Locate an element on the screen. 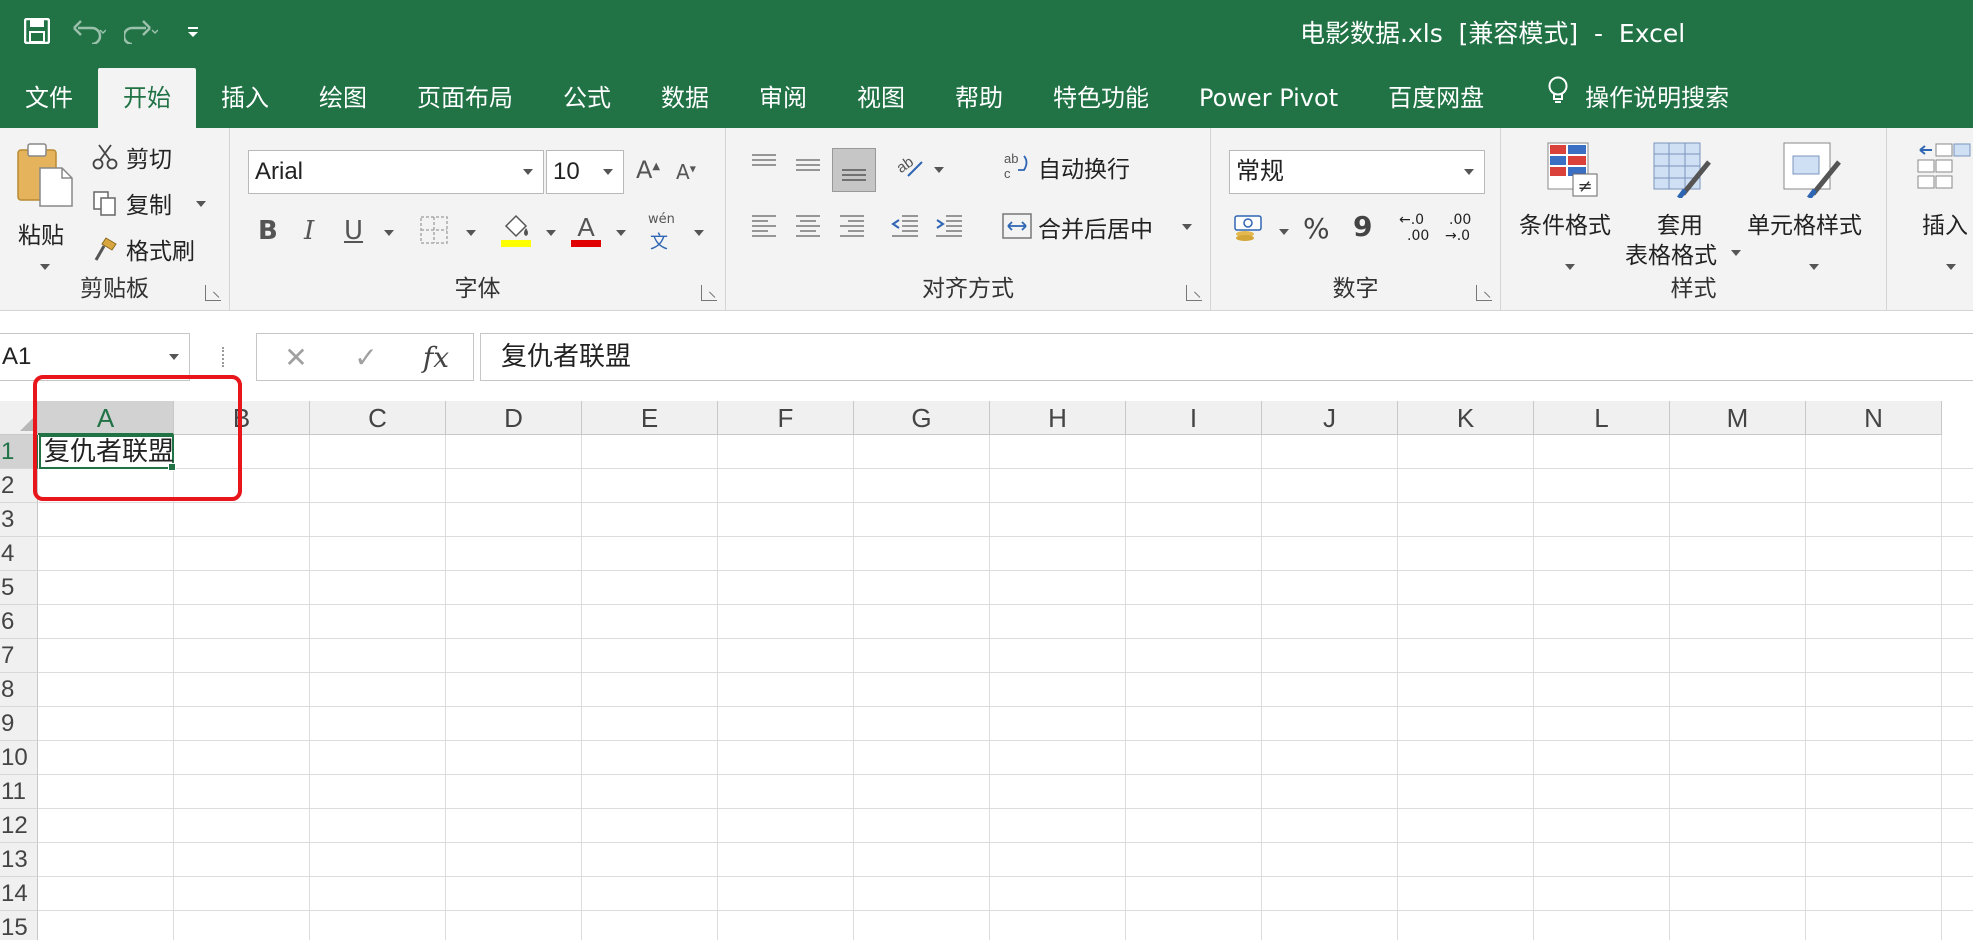 This screenshot has height=940, width=1973. column-header-e: E is located at coordinates (650, 418).